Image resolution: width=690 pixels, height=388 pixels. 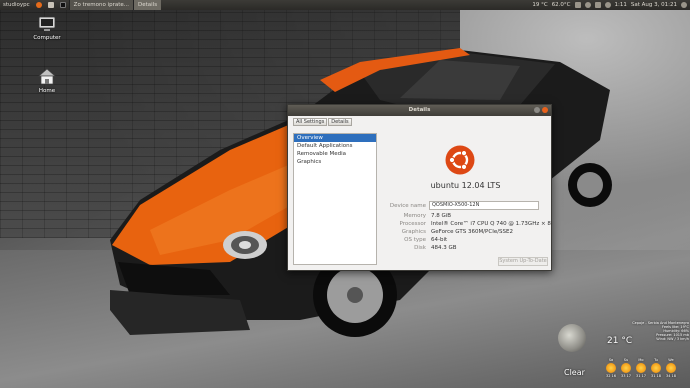 I want to click on station-line: Wind: NW / 3 km/h, so click(x=672, y=339).